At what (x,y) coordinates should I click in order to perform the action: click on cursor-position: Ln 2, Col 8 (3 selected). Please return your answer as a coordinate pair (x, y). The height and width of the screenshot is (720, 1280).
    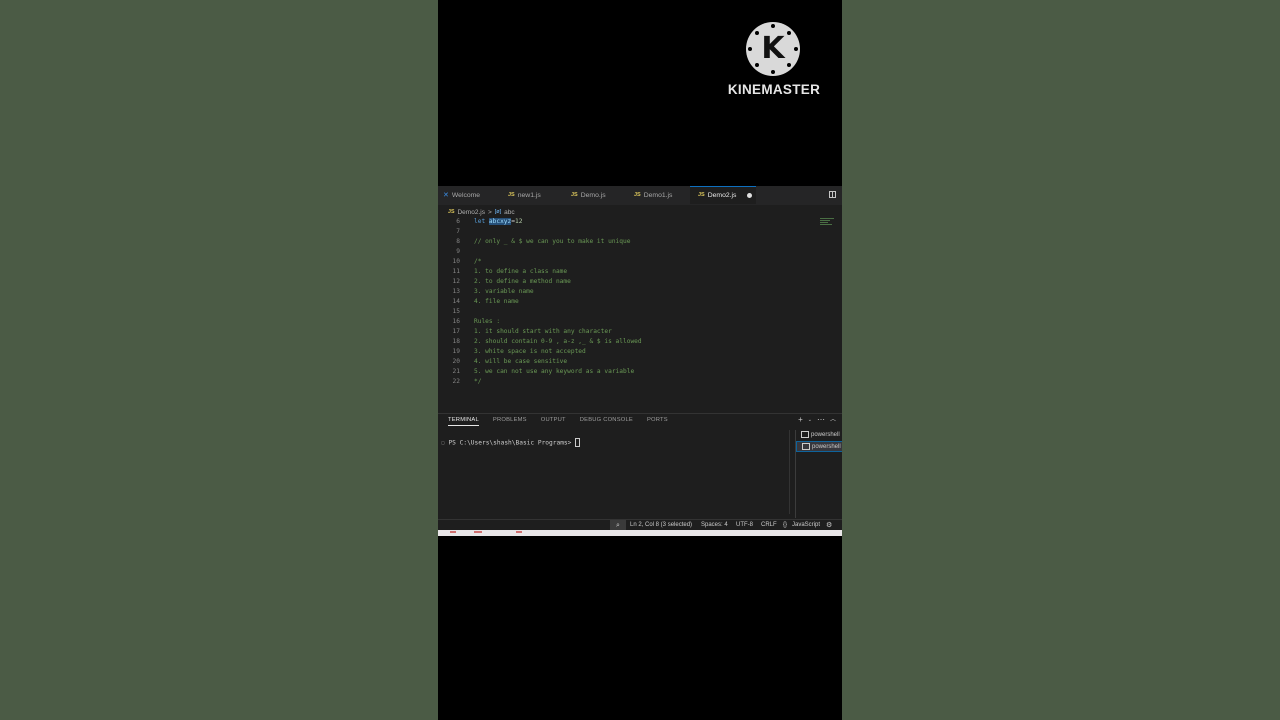
    Looking at the image, I should click on (661, 525).